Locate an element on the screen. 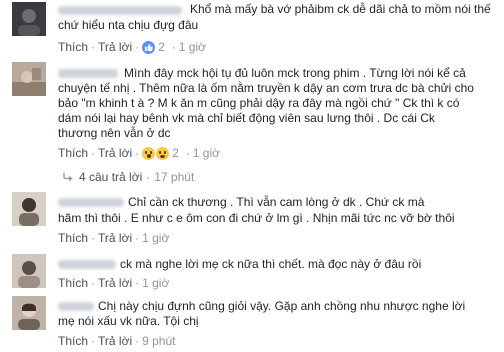 The width and height of the screenshot is (504, 352). wow-icon is located at coordinates (149, 153).